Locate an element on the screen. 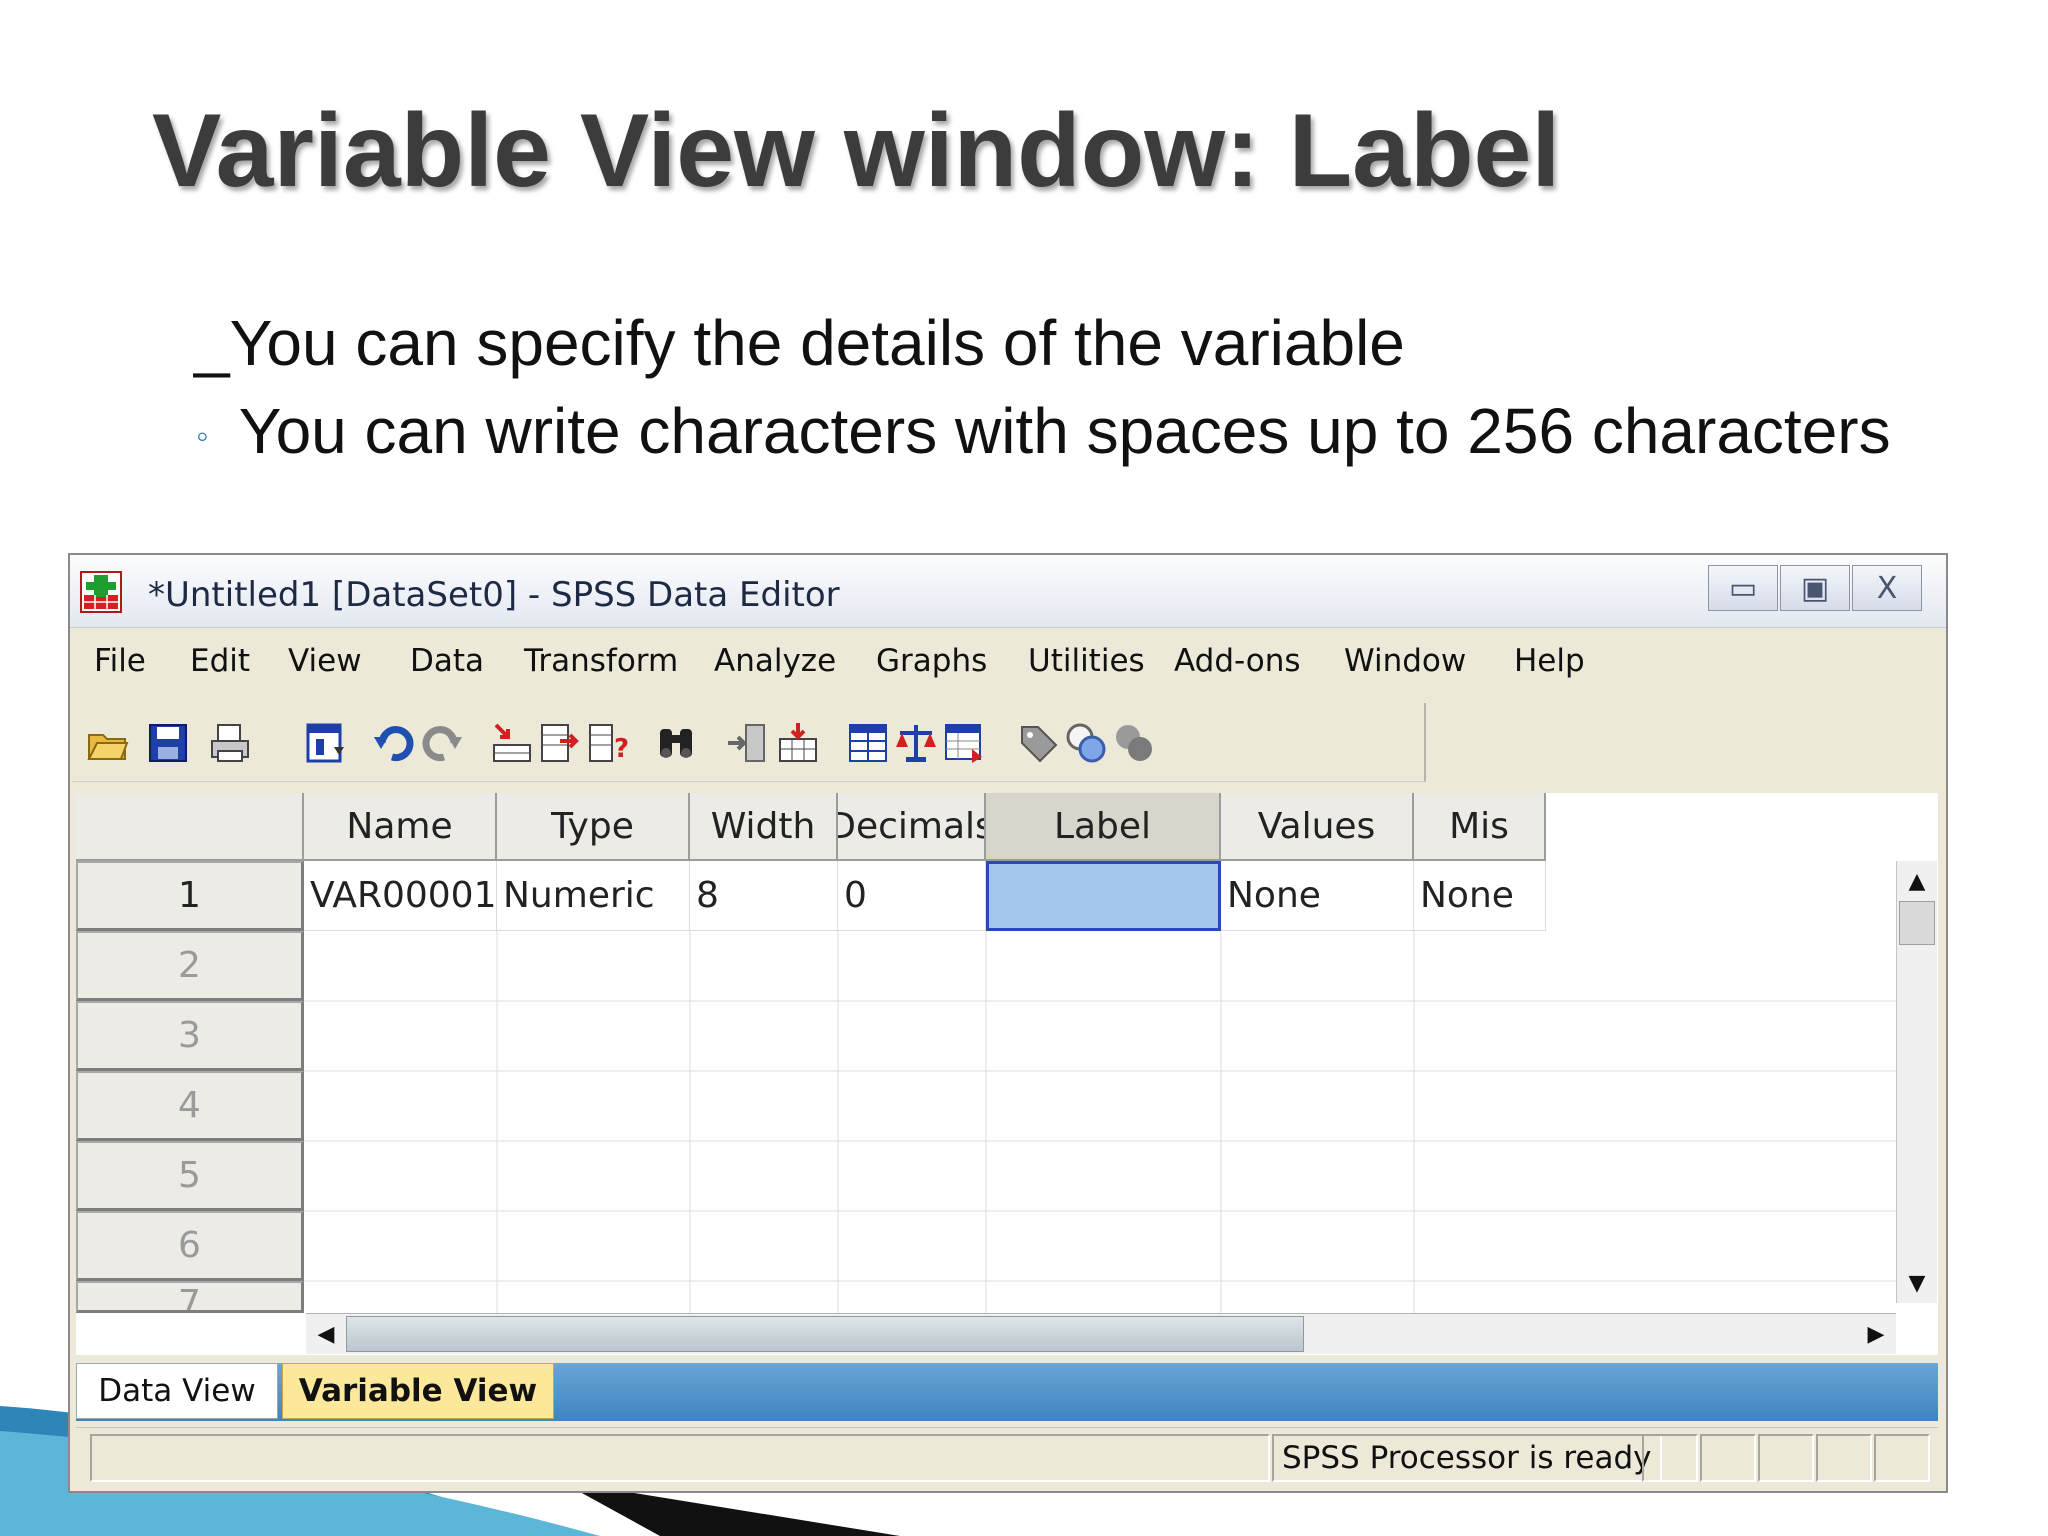  row-header-5: 5 is located at coordinates (190, 1176).